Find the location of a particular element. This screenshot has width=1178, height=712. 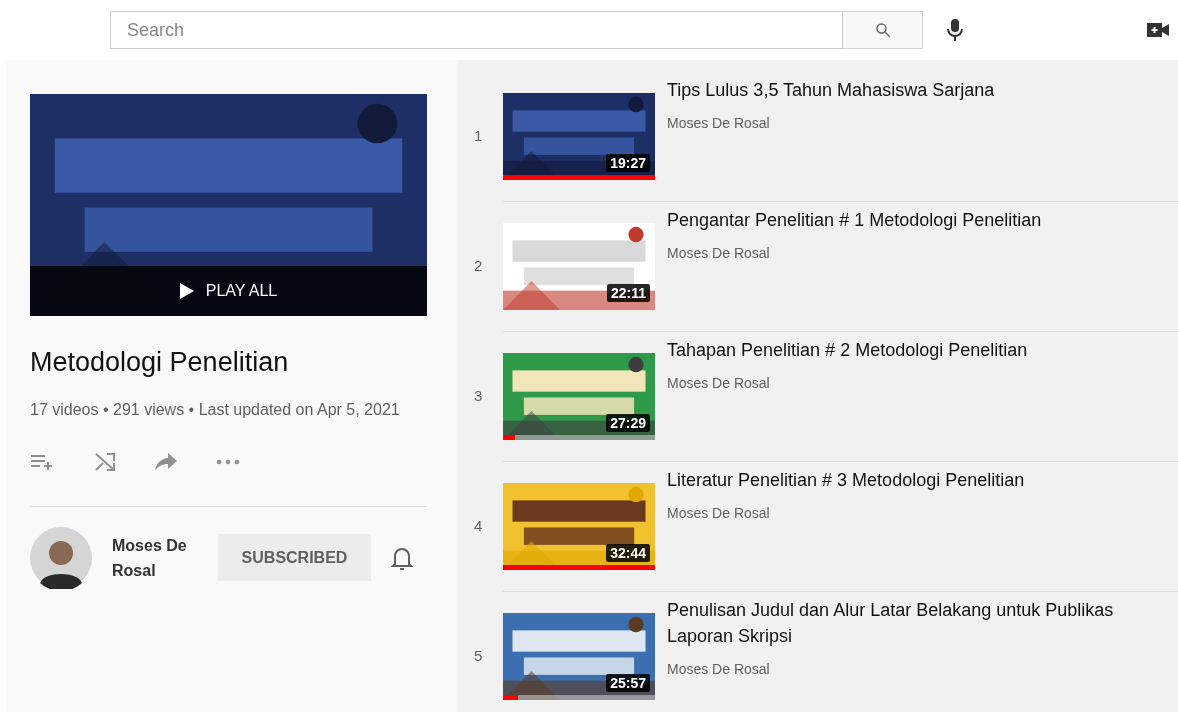

video-title: Tips Lulus 3,5 Tahun Mahasiswa Sarjana is located at coordinates (831, 90).